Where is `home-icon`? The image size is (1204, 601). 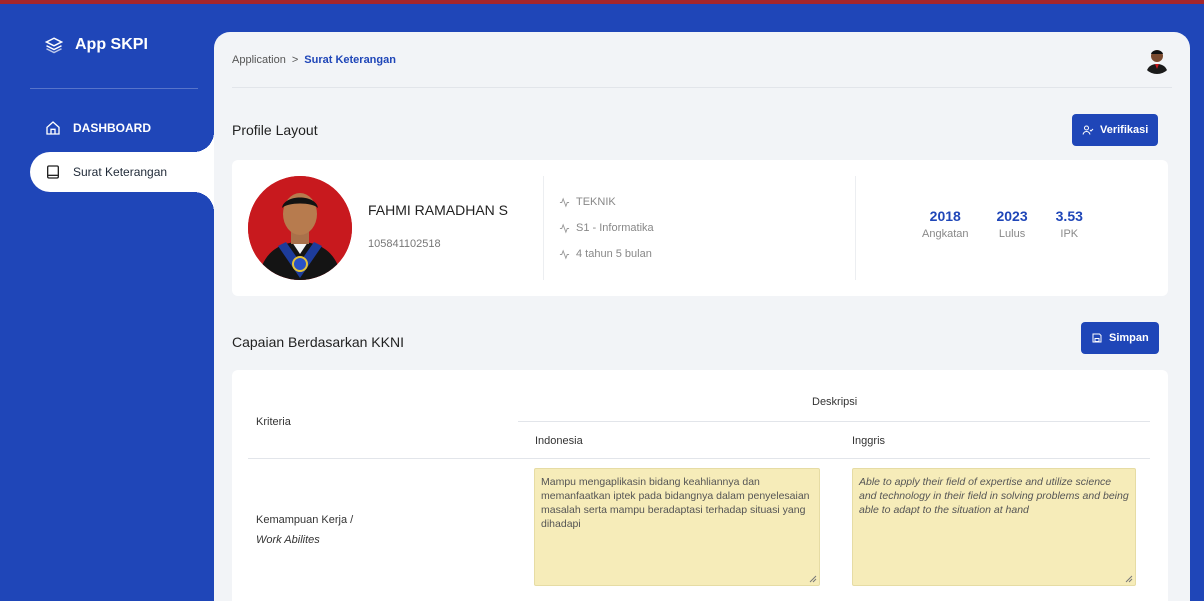 home-icon is located at coordinates (53, 128).